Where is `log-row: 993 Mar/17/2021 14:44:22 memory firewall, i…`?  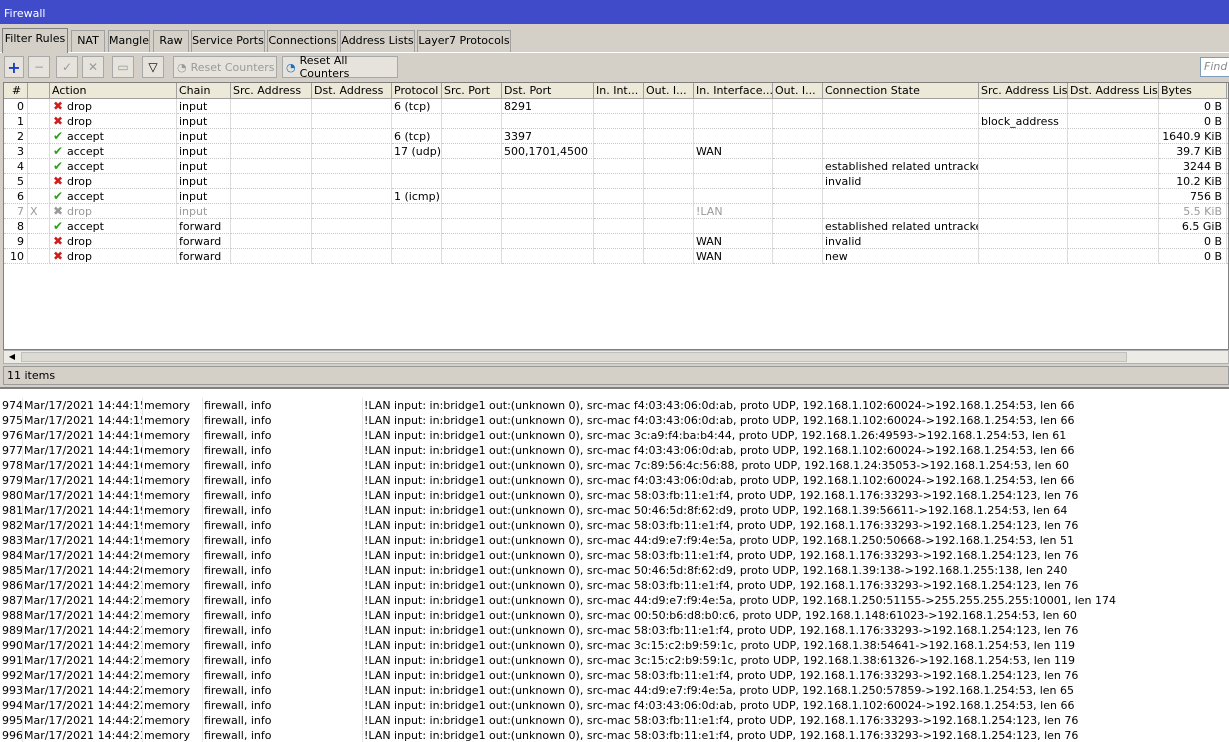 log-row: 993 Mar/17/2021 14:44:22 memory firewall, i… is located at coordinates (614, 690).